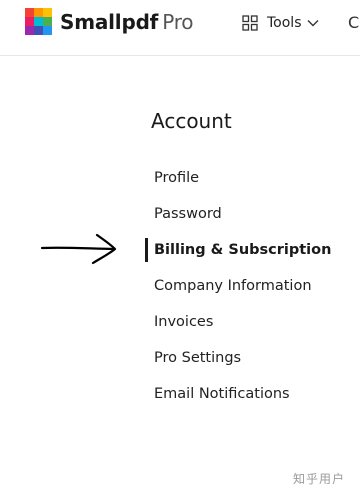  I want to click on nav-item-email-notifications: Email Notifications, so click(238, 400).